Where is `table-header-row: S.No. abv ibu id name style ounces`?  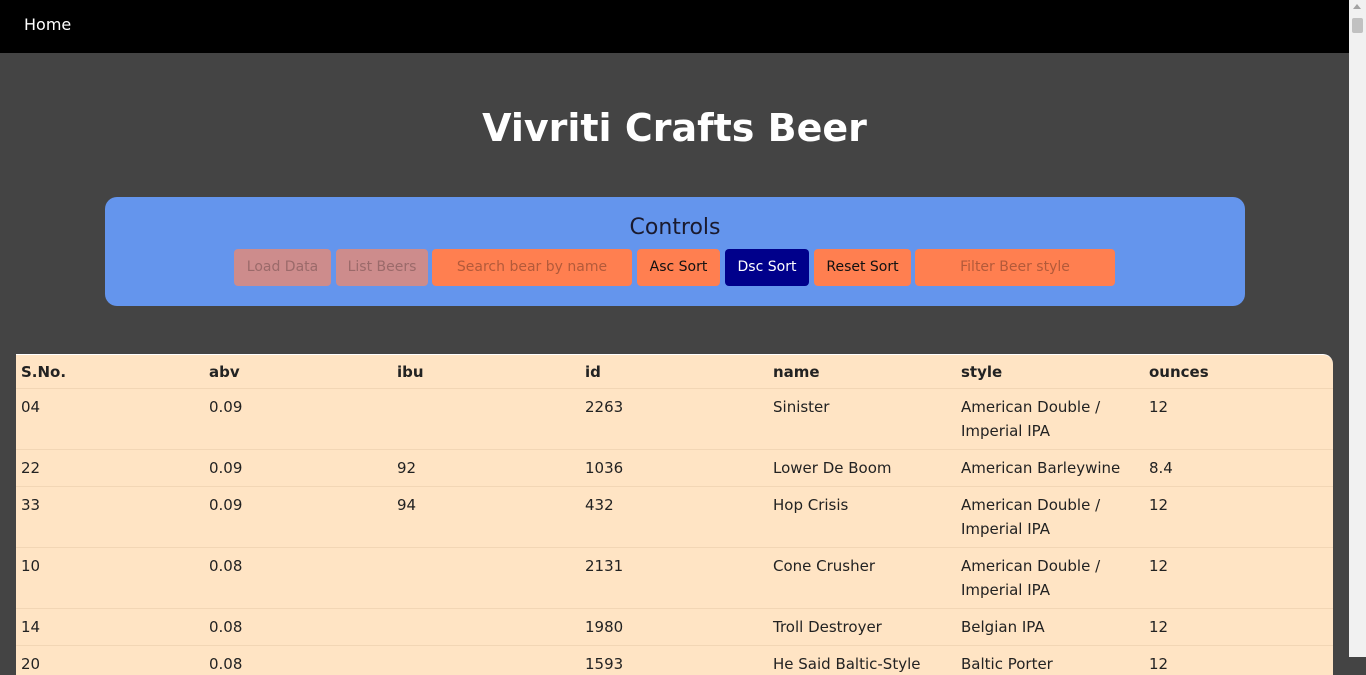
table-header-row: S.No. abv ibu id name style ounces is located at coordinates (674, 372).